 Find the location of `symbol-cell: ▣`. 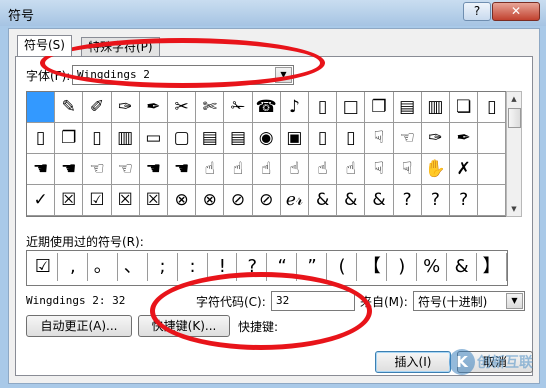

symbol-cell: ▣ is located at coordinates (294, 138).